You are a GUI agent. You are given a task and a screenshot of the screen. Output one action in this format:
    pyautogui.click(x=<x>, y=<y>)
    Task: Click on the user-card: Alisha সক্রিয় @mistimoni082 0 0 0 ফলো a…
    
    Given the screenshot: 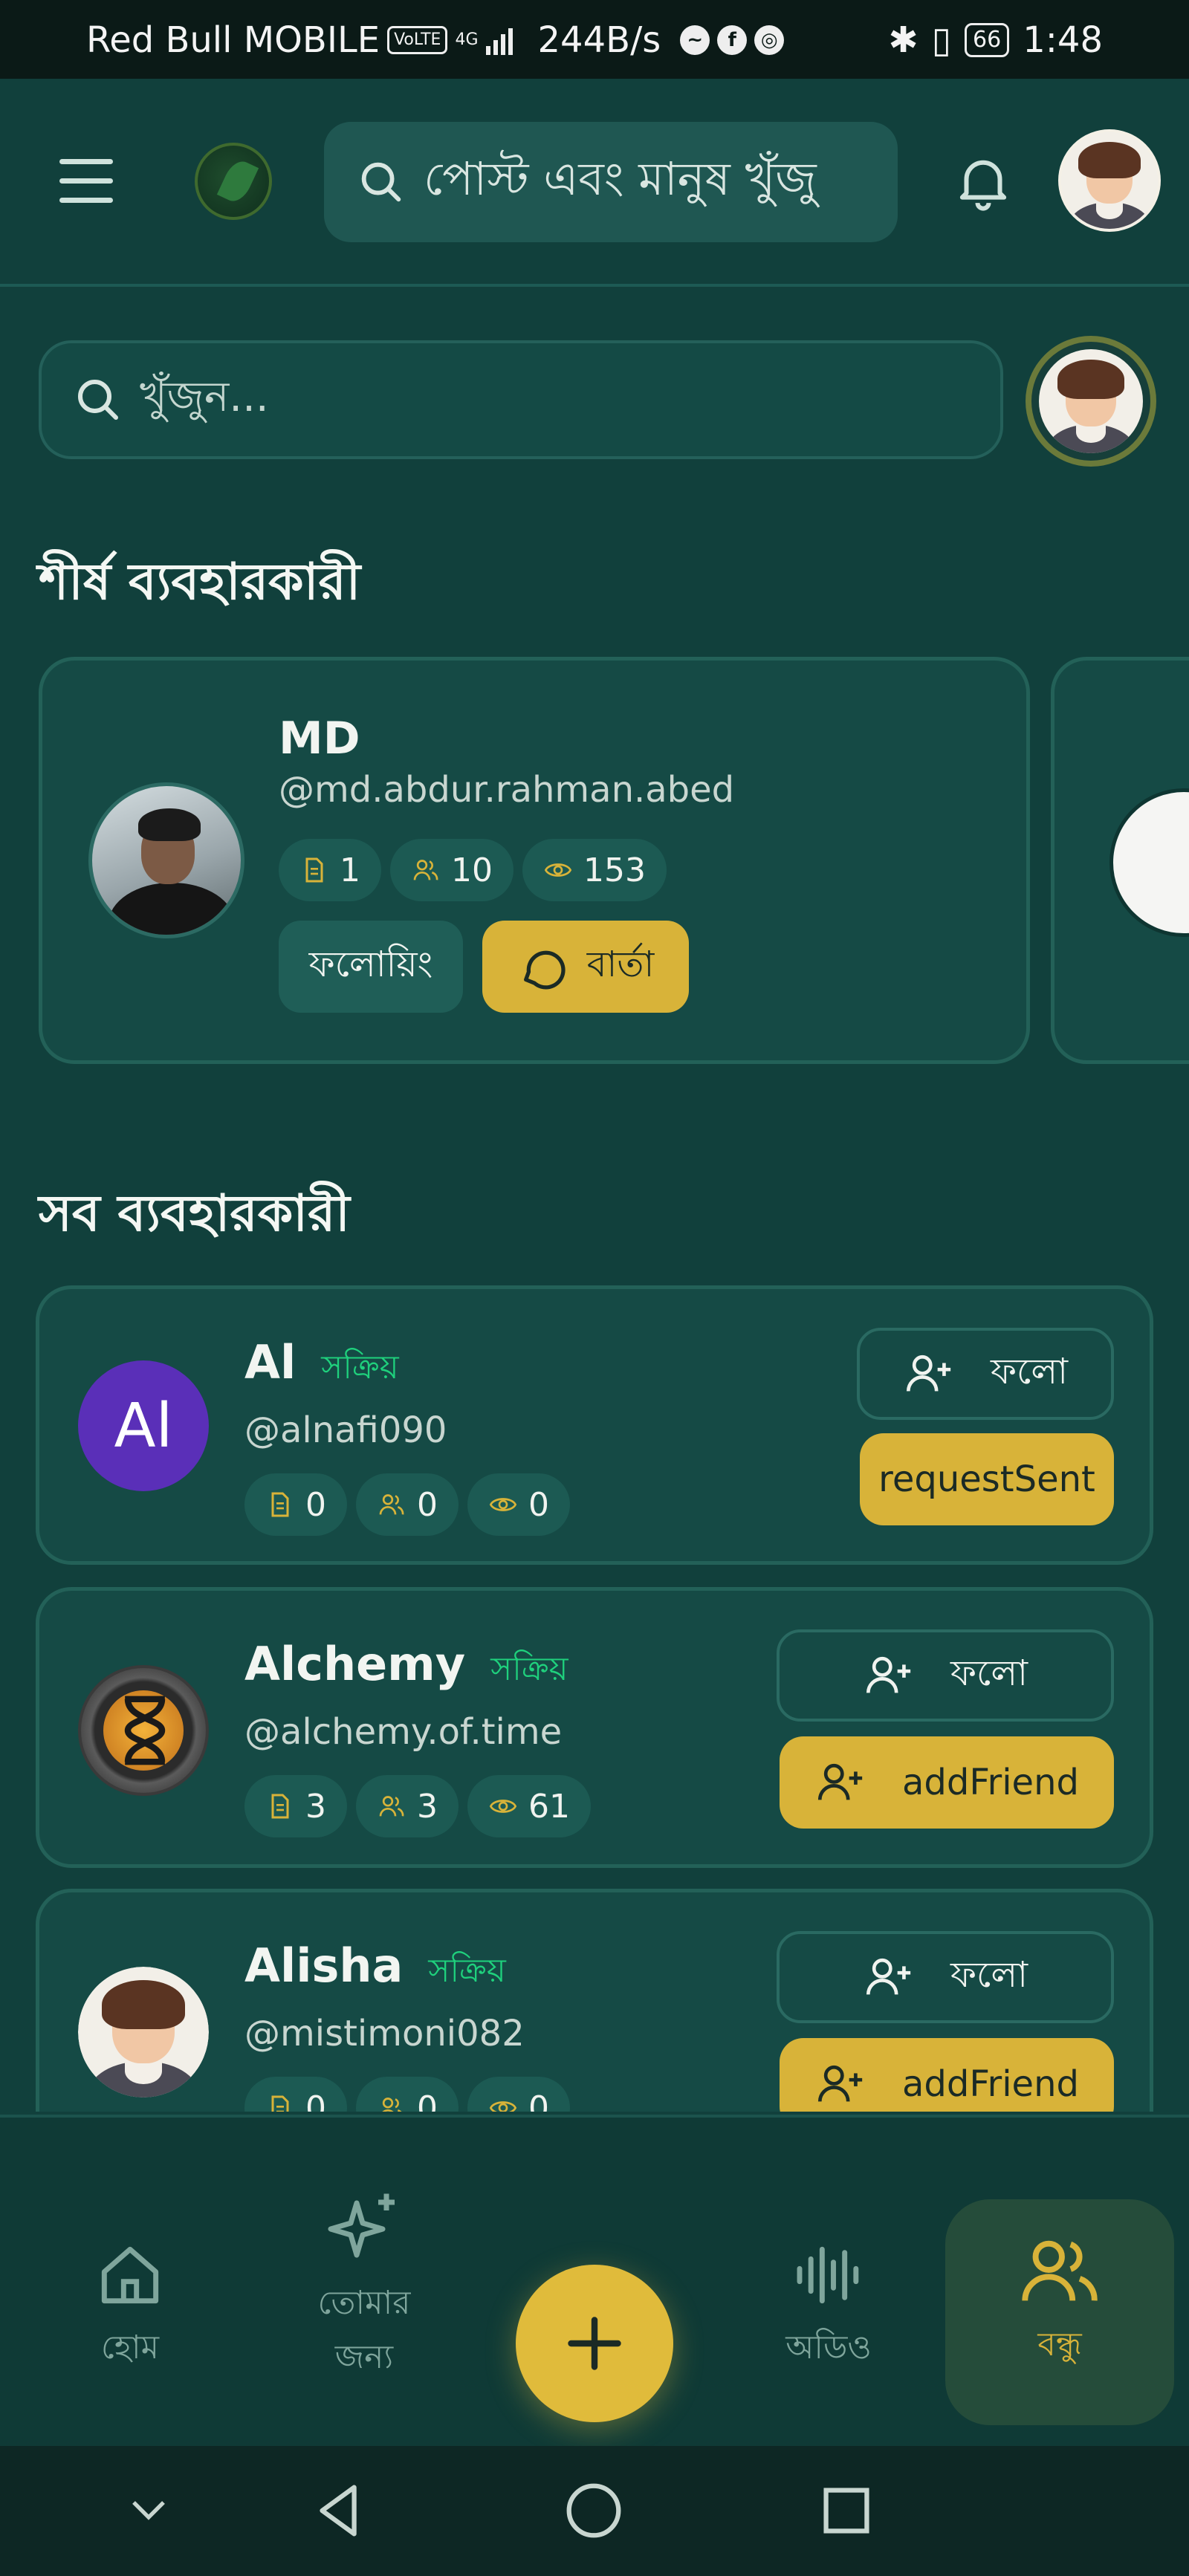 What is the action you would take?
    pyautogui.click(x=594, y=2000)
    